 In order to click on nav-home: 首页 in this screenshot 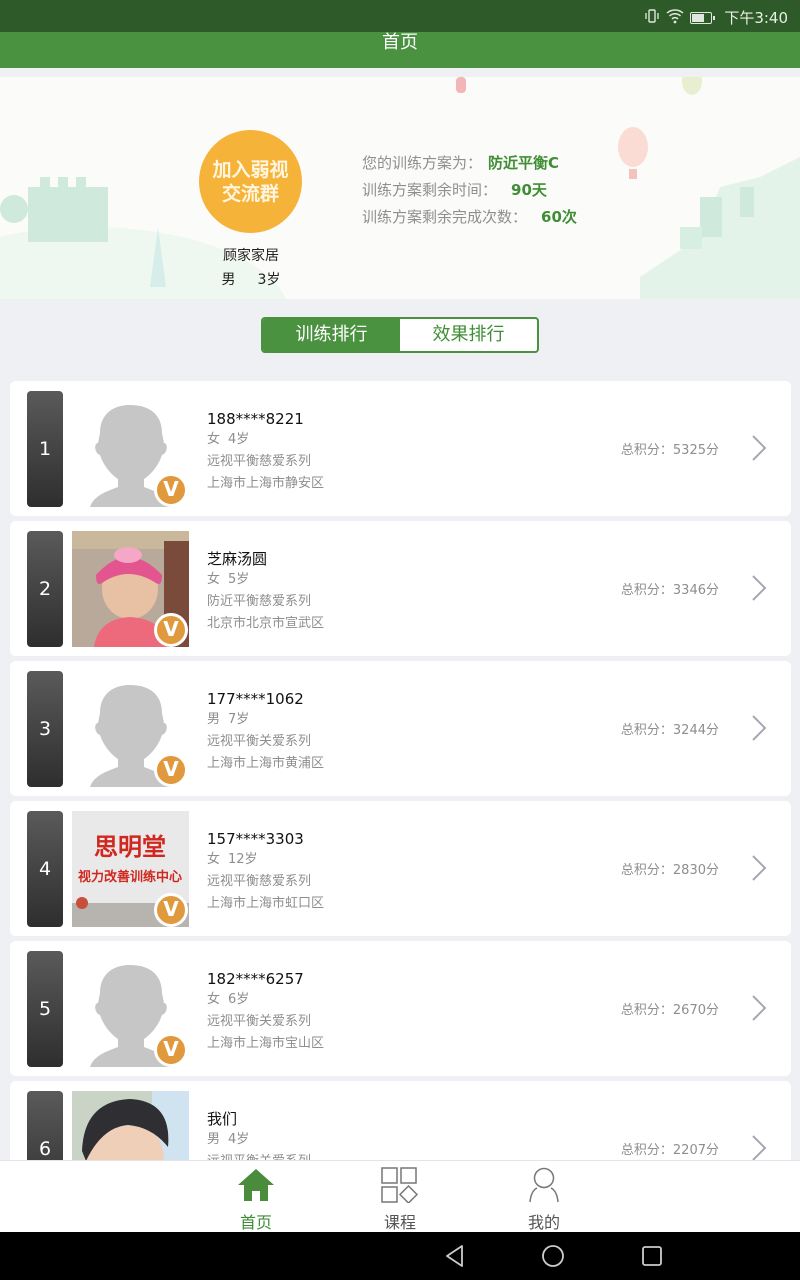, I will do `click(256, 1200)`.